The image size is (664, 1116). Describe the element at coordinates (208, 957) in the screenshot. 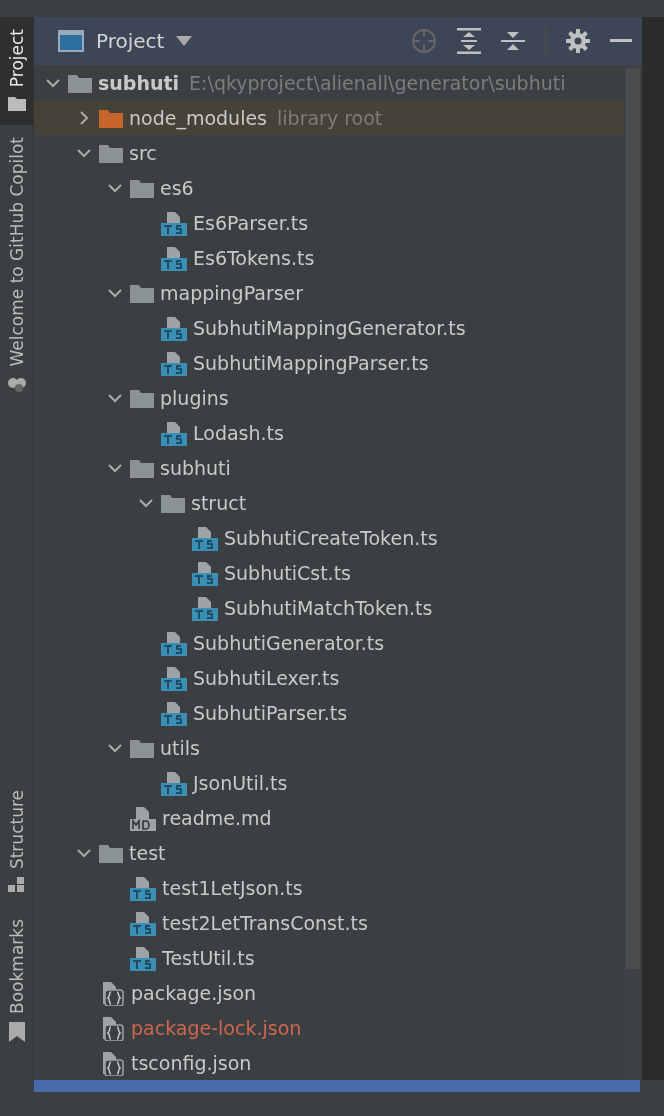

I see `tree-item-label: TestUtil.ts` at that location.